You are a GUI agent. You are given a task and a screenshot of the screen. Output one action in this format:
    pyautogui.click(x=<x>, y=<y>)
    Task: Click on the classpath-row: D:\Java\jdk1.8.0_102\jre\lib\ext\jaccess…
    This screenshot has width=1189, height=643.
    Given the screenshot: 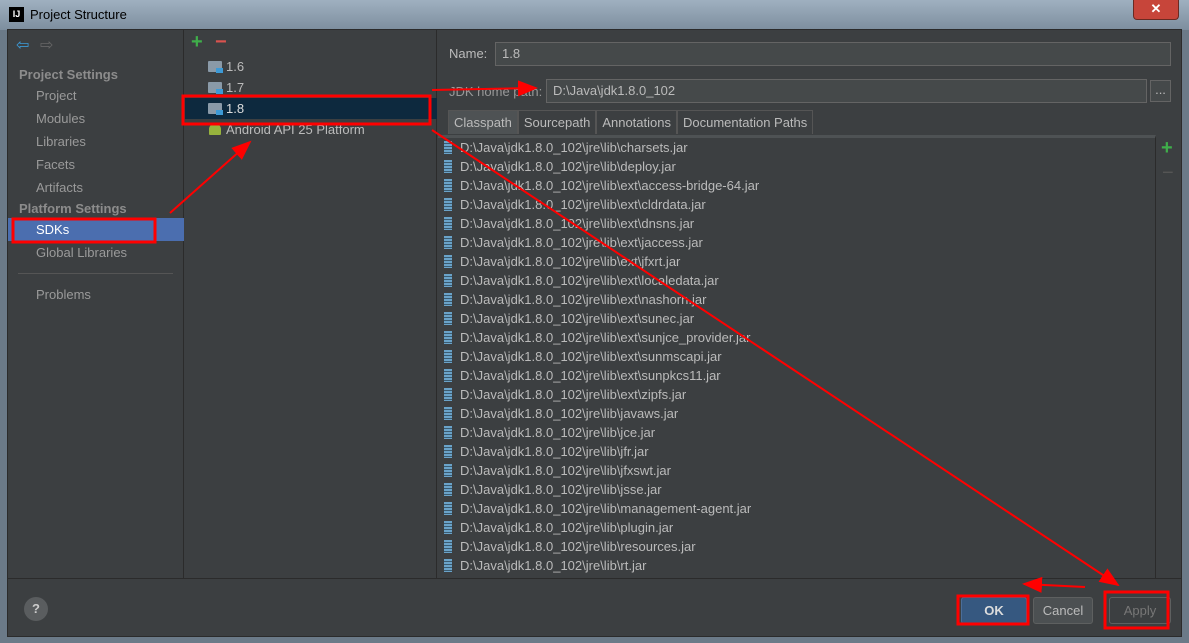 What is the action you would take?
    pyautogui.click(x=572, y=242)
    